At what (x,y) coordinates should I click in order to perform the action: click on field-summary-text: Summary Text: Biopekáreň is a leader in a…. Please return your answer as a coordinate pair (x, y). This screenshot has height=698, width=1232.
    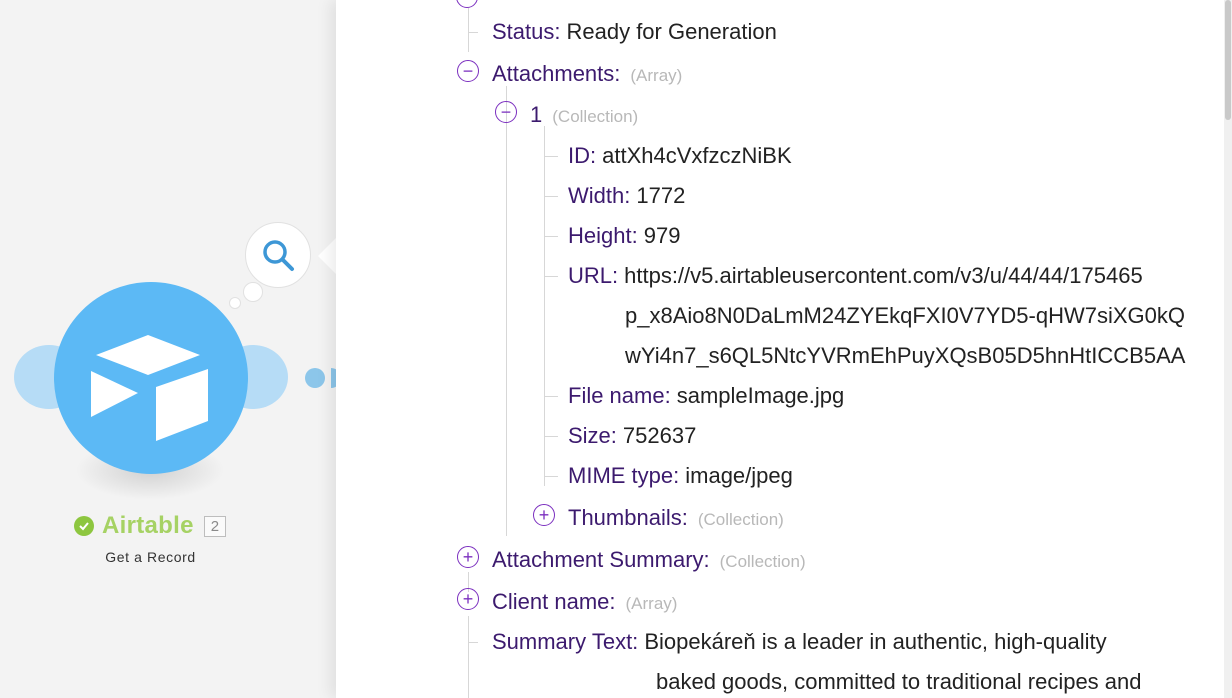
    Looking at the image, I should click on (799, 642).